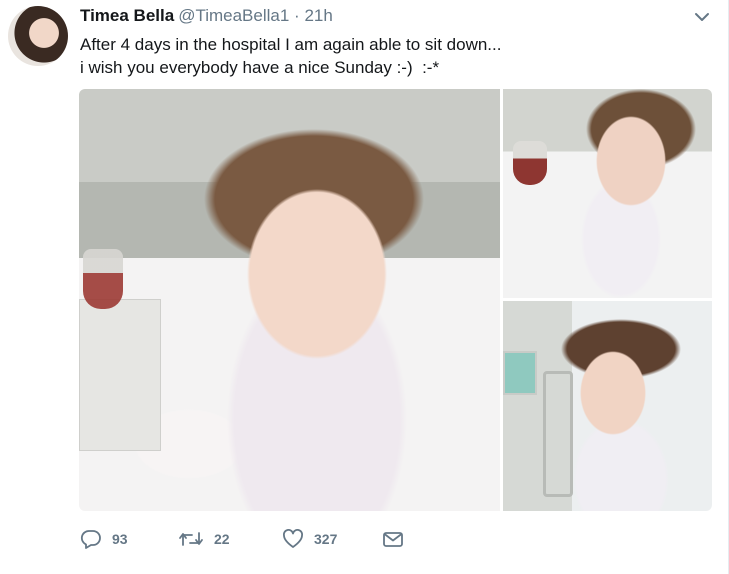 The image size is (729, 574). Describe the element at coordinates (607, 193) in the screenshot. I see `photo-top-right` at that location.